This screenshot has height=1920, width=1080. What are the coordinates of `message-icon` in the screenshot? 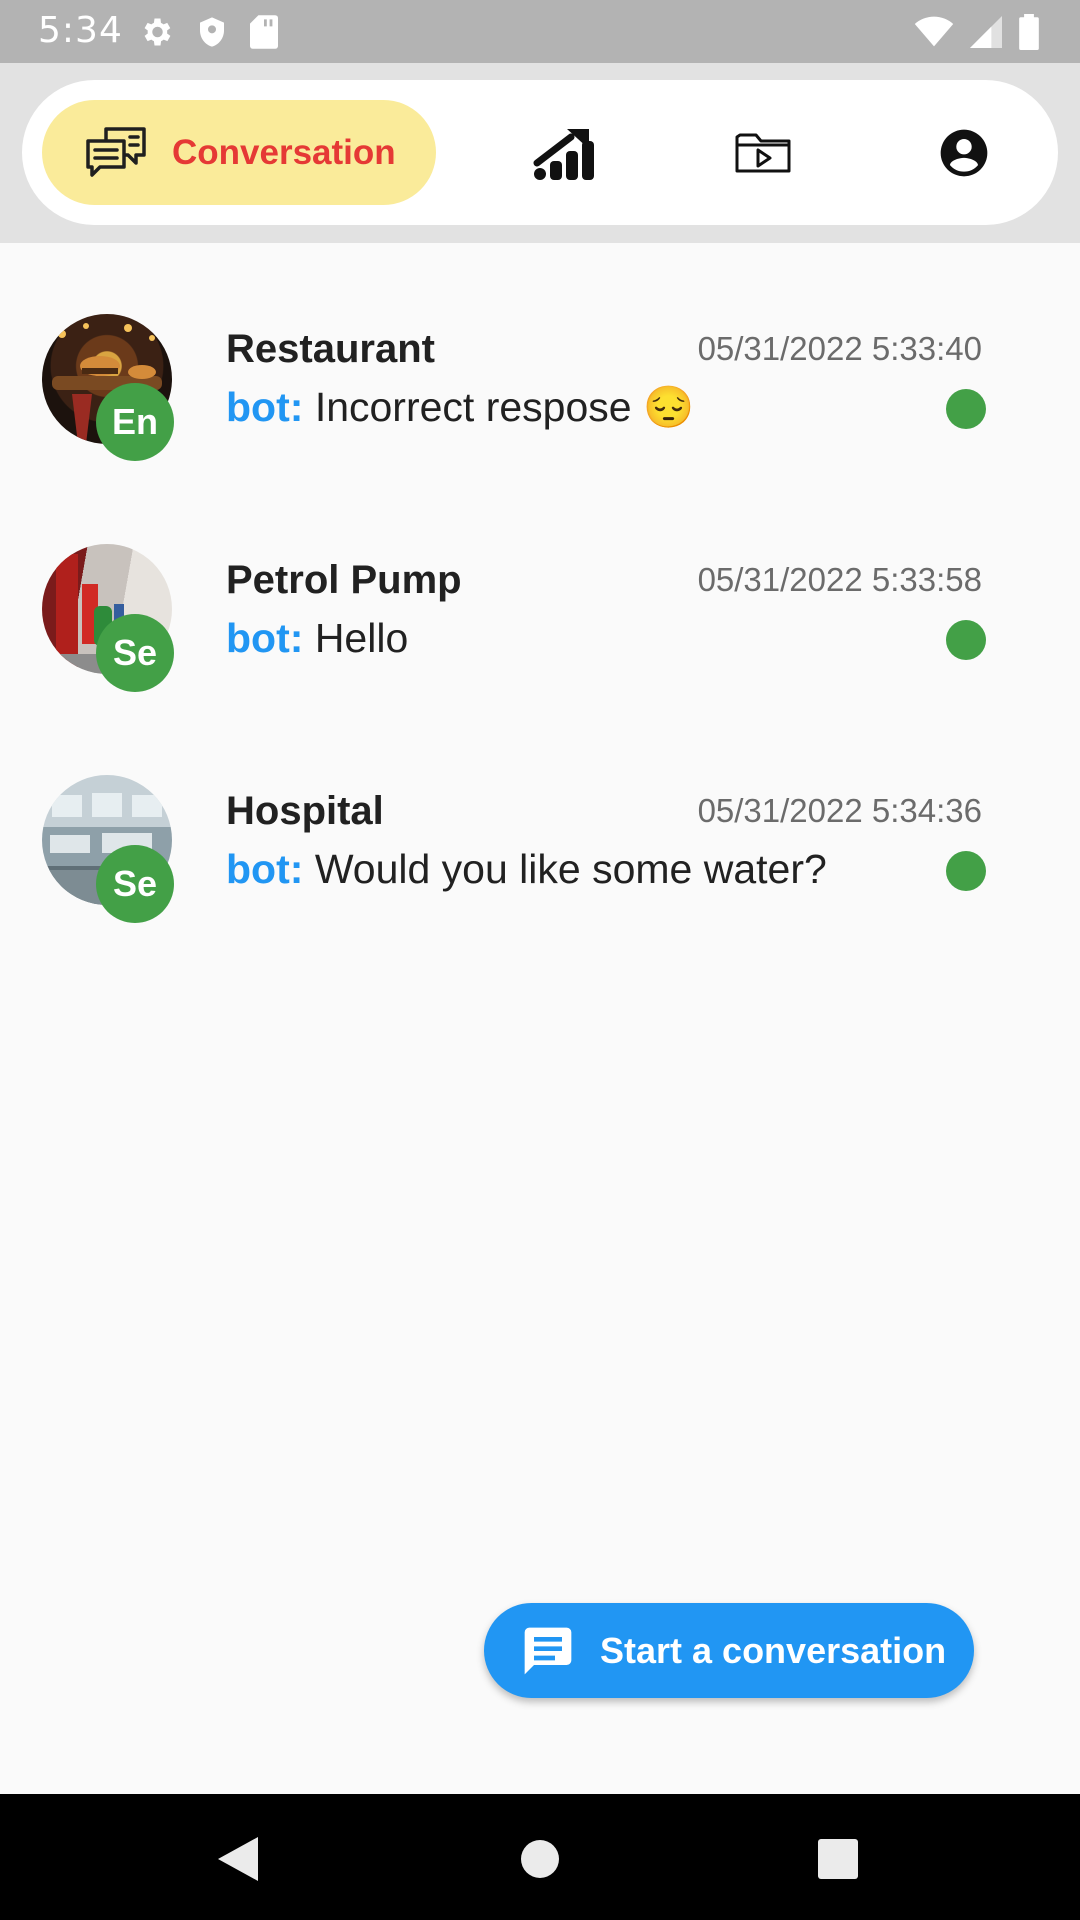 It's located at (548, 1650).